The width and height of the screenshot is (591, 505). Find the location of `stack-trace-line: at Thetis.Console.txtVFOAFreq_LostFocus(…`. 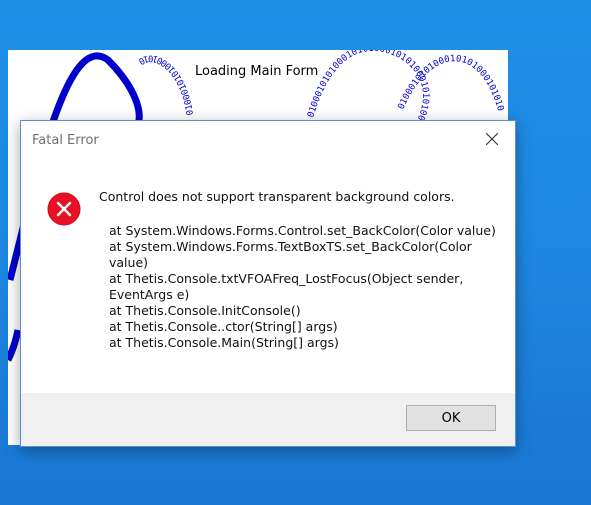

stack-trace-line: at Thetis.Console.txtVFOAFreq_LostFocus(… is located at coordinates (286, 286).